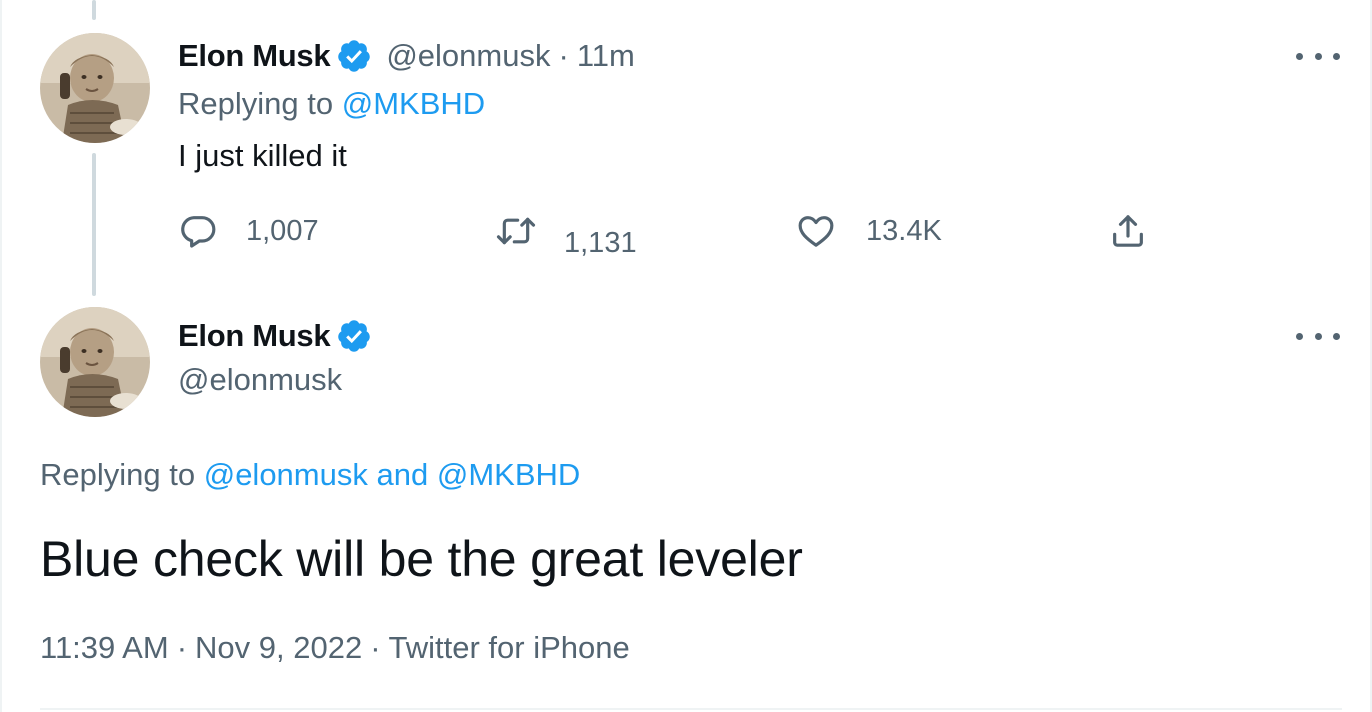  What do you see at coordinates (1, 356) in the screenshot?
I see `timeline-left-border` at bounding box center [1, 356].